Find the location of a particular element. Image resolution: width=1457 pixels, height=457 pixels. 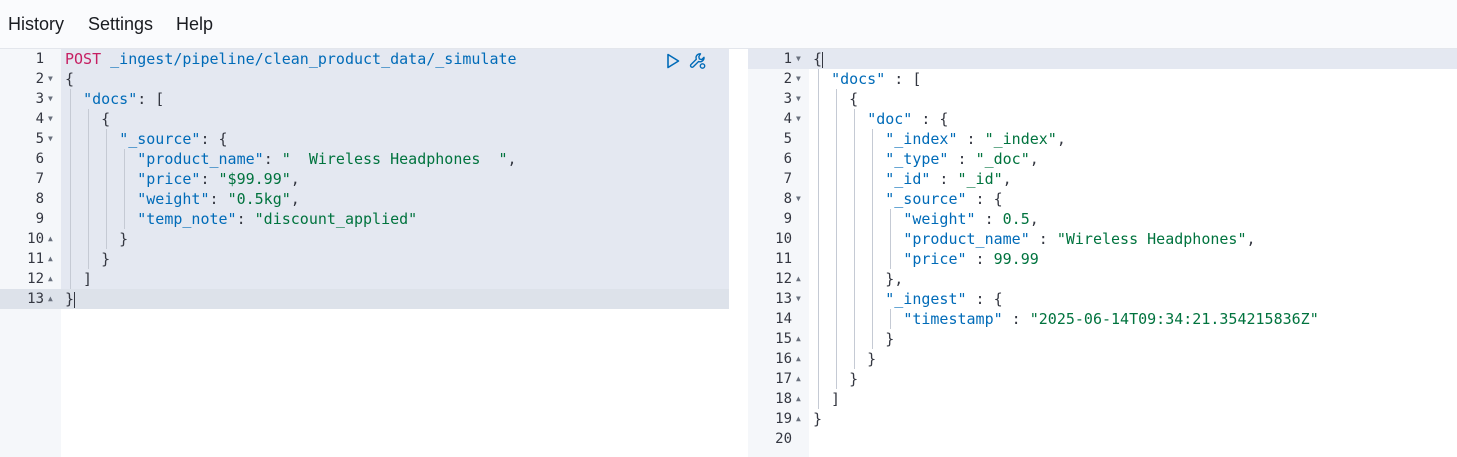

code-line: "docs" : [ is located at coordinates (1133, 79).